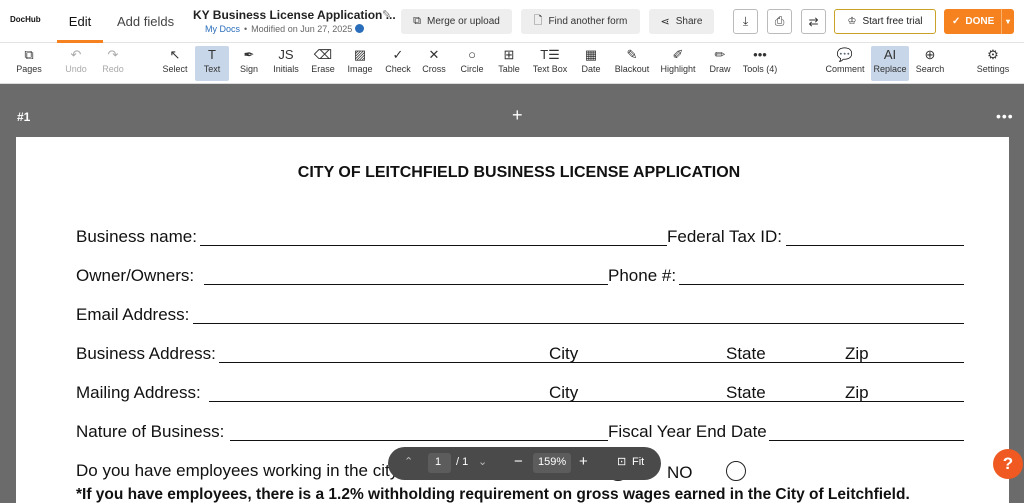 The width and height of the screenshot is (1024, 503). Describe the element at coordinates (434, 54) in the screenshot. I see `cross-icon: ✕` at that location.